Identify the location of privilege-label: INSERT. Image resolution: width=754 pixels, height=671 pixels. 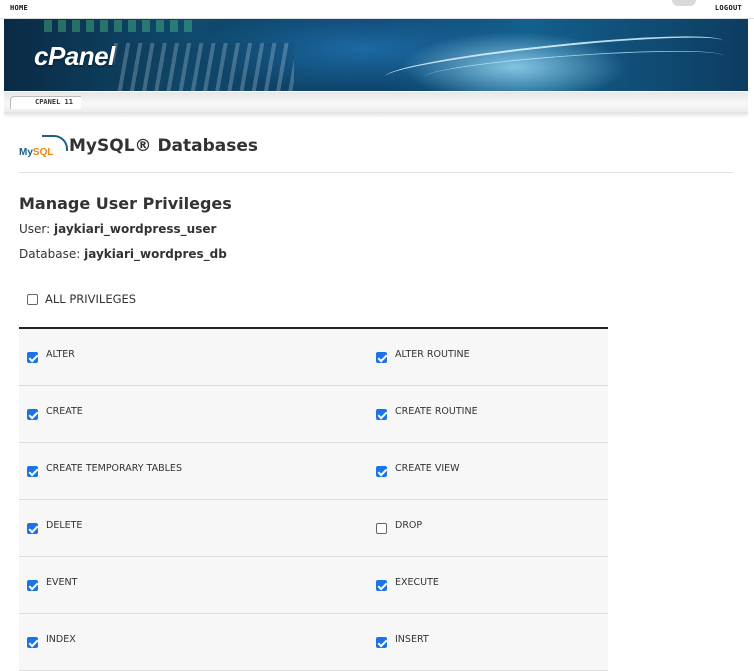
(412, 639).